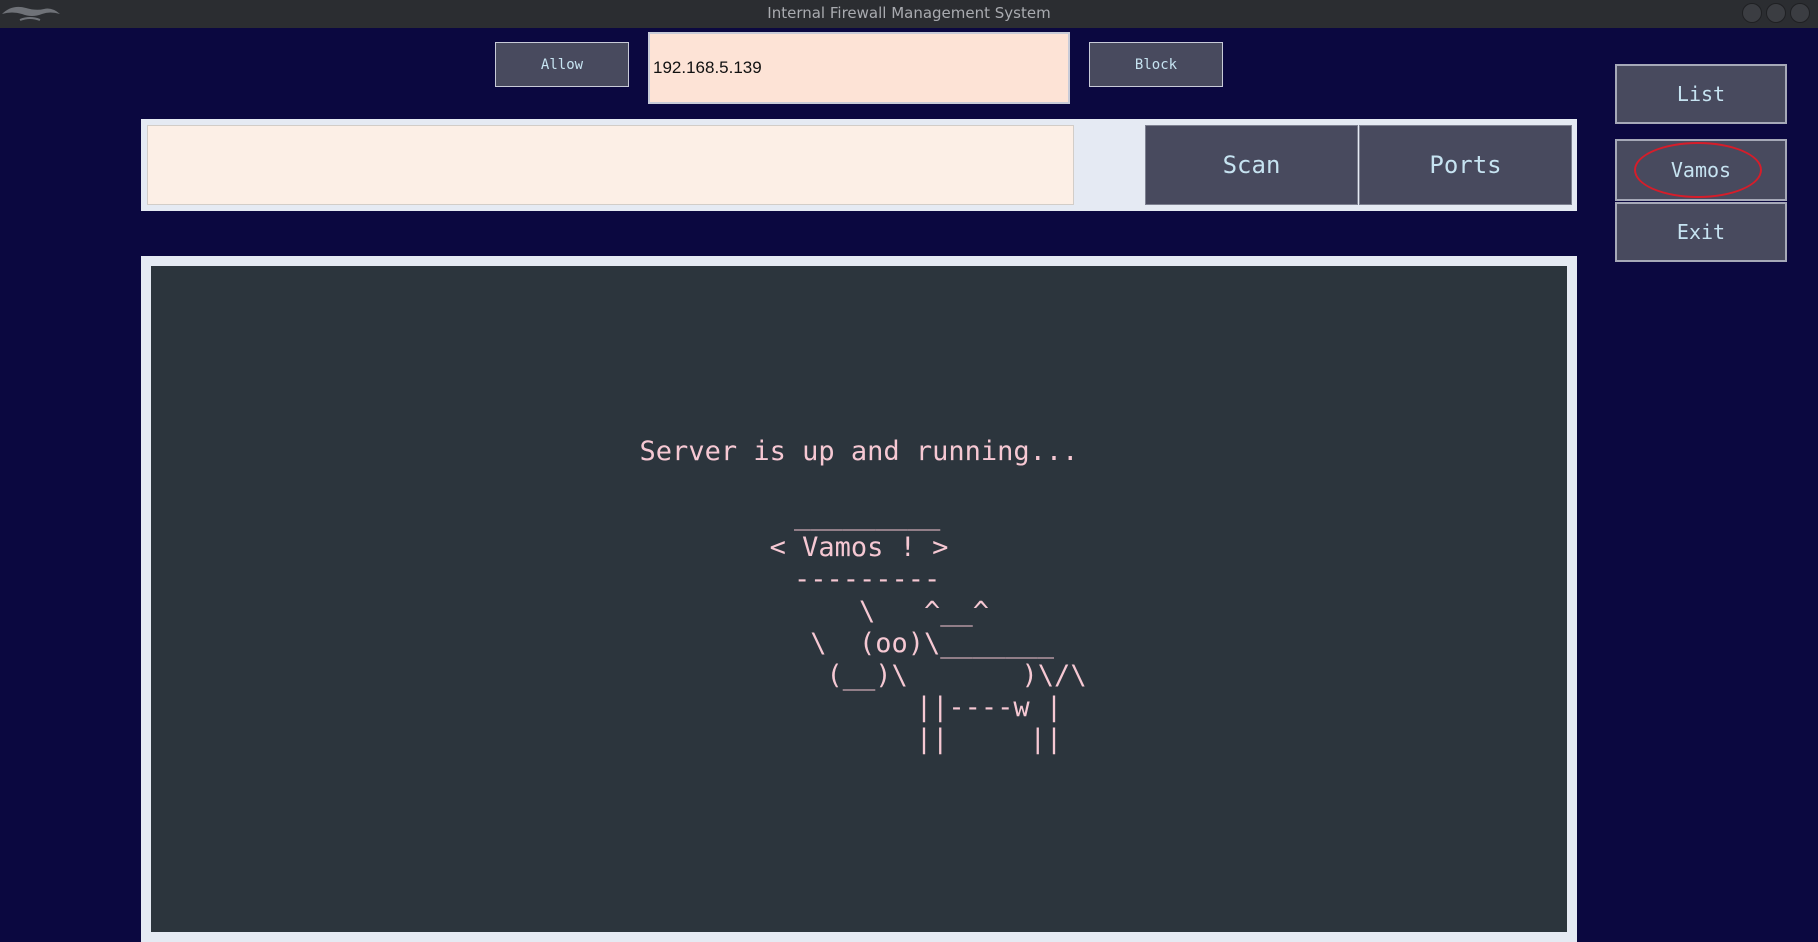  What do you see at coordinates (1251, 165) in the screenshot?
I see `scan-button: Scan` at bounding box center [1251, 165].